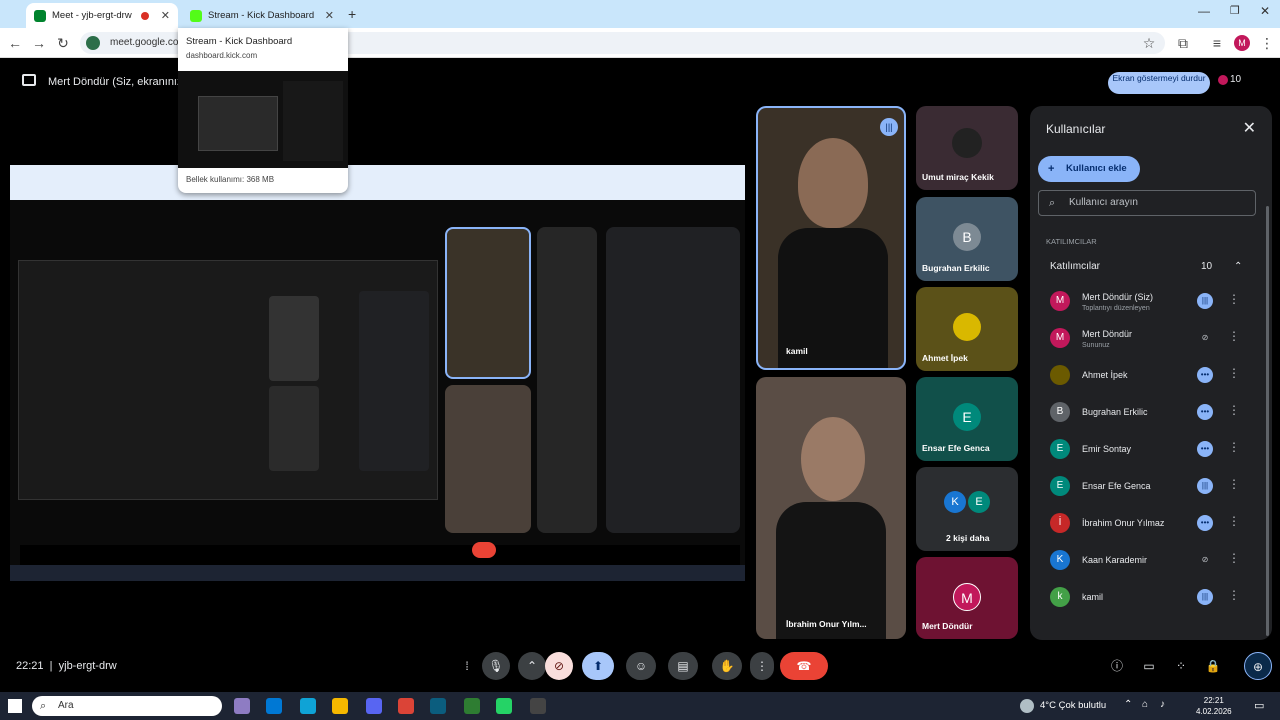 This screenshot has width=1280, height=720. Describe the element at coordinates (1267, 421) in the screenshot. I see `scrollbar` at that location.